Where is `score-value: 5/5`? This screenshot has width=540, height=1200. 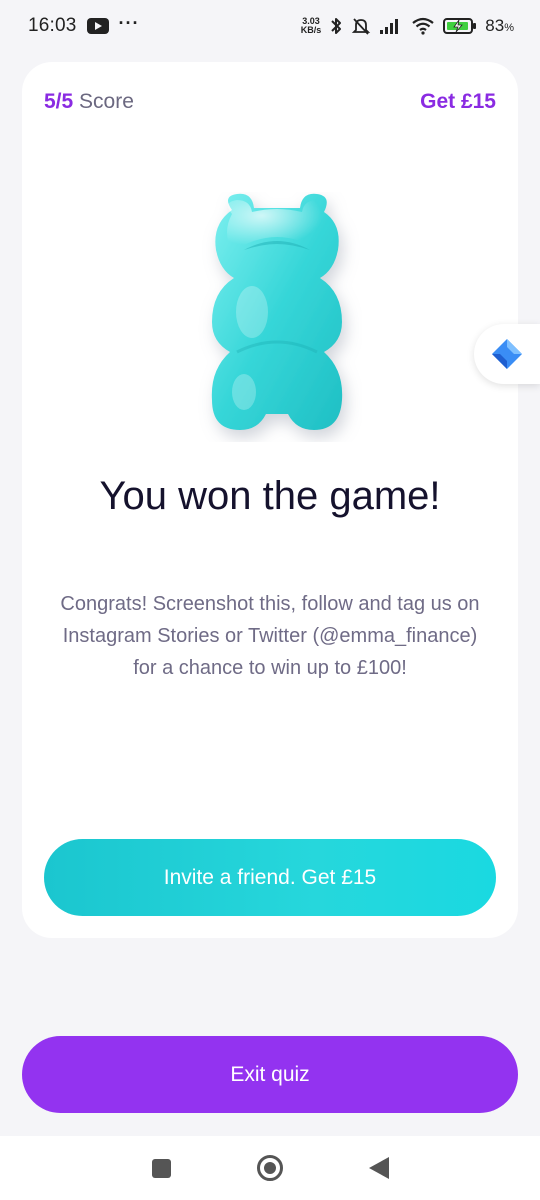
score-value: 5/5 is located at coordinates (59, 101).